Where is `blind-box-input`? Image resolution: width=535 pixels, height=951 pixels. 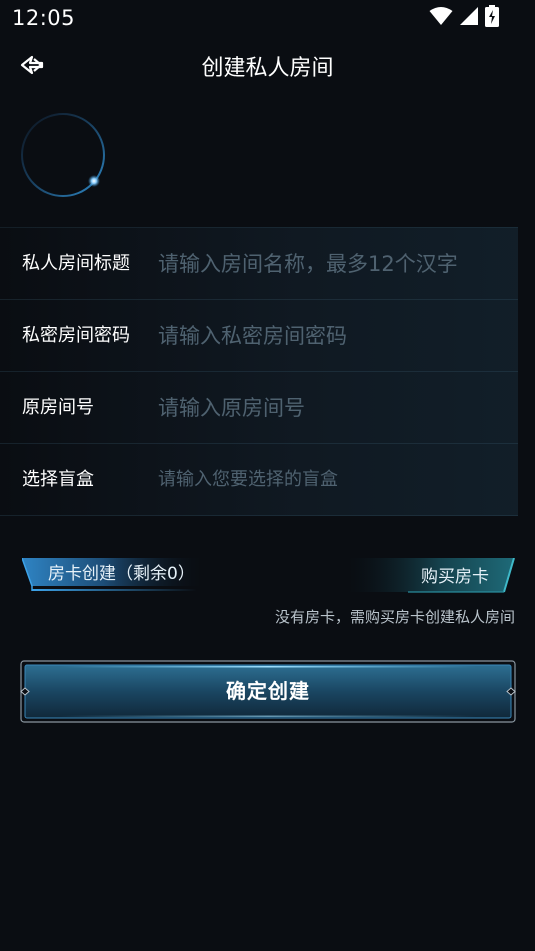
blind-box-input is located at coordinates (329, 479).